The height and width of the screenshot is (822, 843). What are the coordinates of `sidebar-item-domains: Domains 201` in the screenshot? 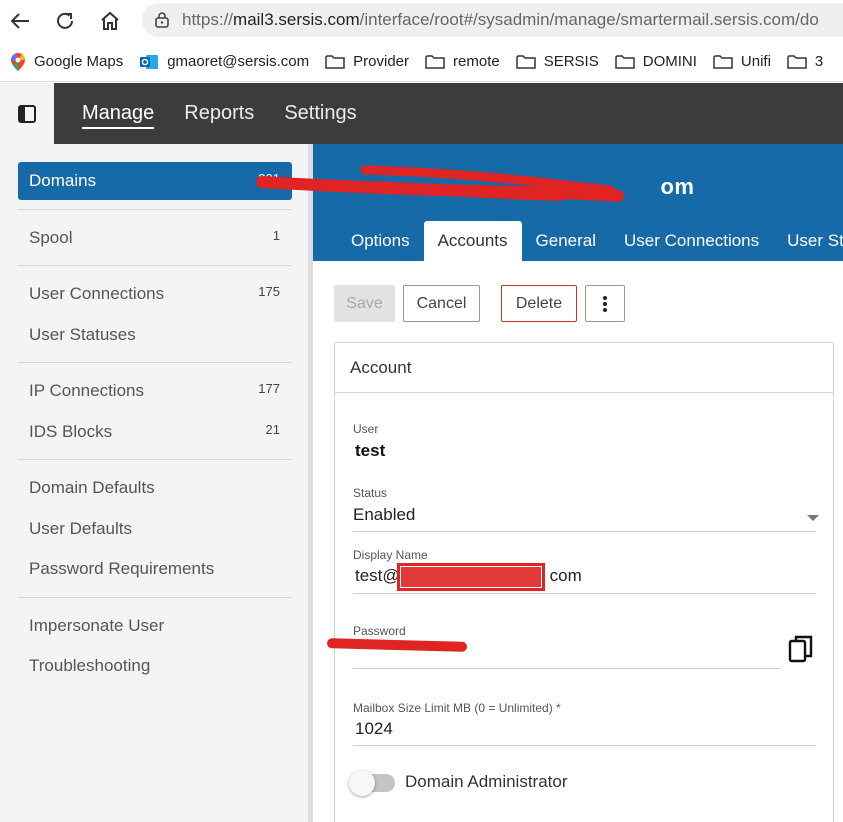 It's located at (155, 181).